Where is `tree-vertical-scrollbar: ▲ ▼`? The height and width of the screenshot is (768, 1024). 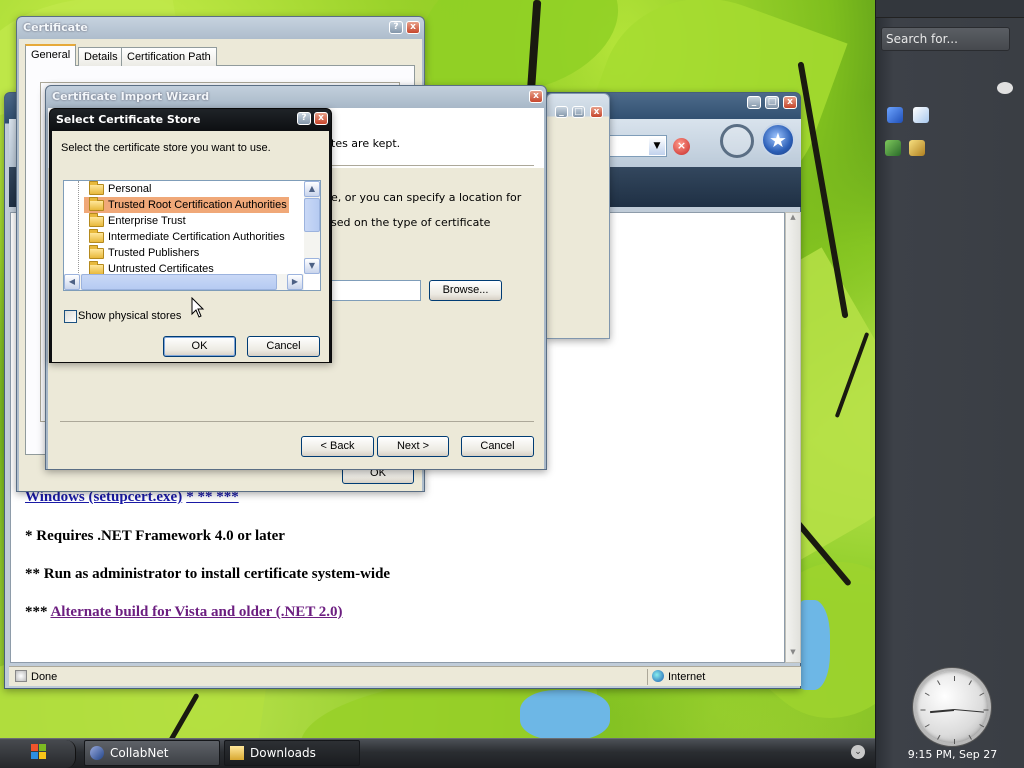
tree-vertical-scrollbar: ▲ ▼ is located at coordinates (312, 227).